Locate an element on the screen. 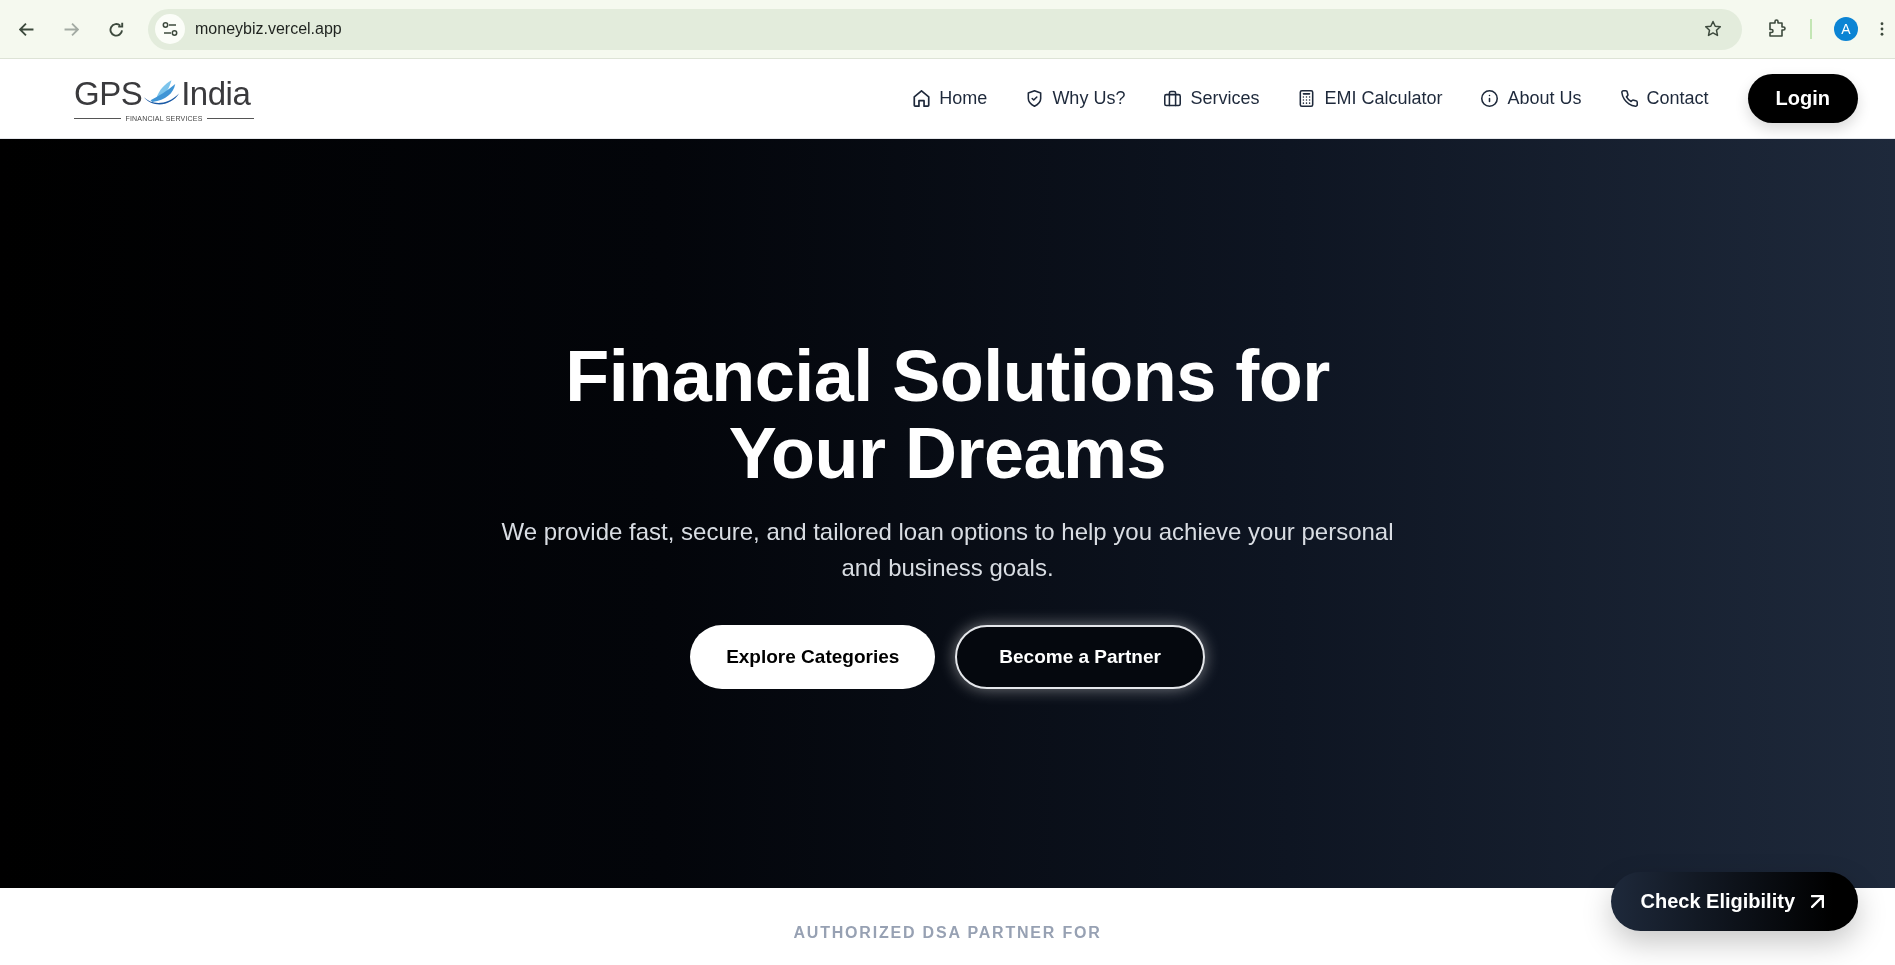 The width and height of the screenshot is (1895, 965). nav-link: Home is located at coordinates (950, 98).